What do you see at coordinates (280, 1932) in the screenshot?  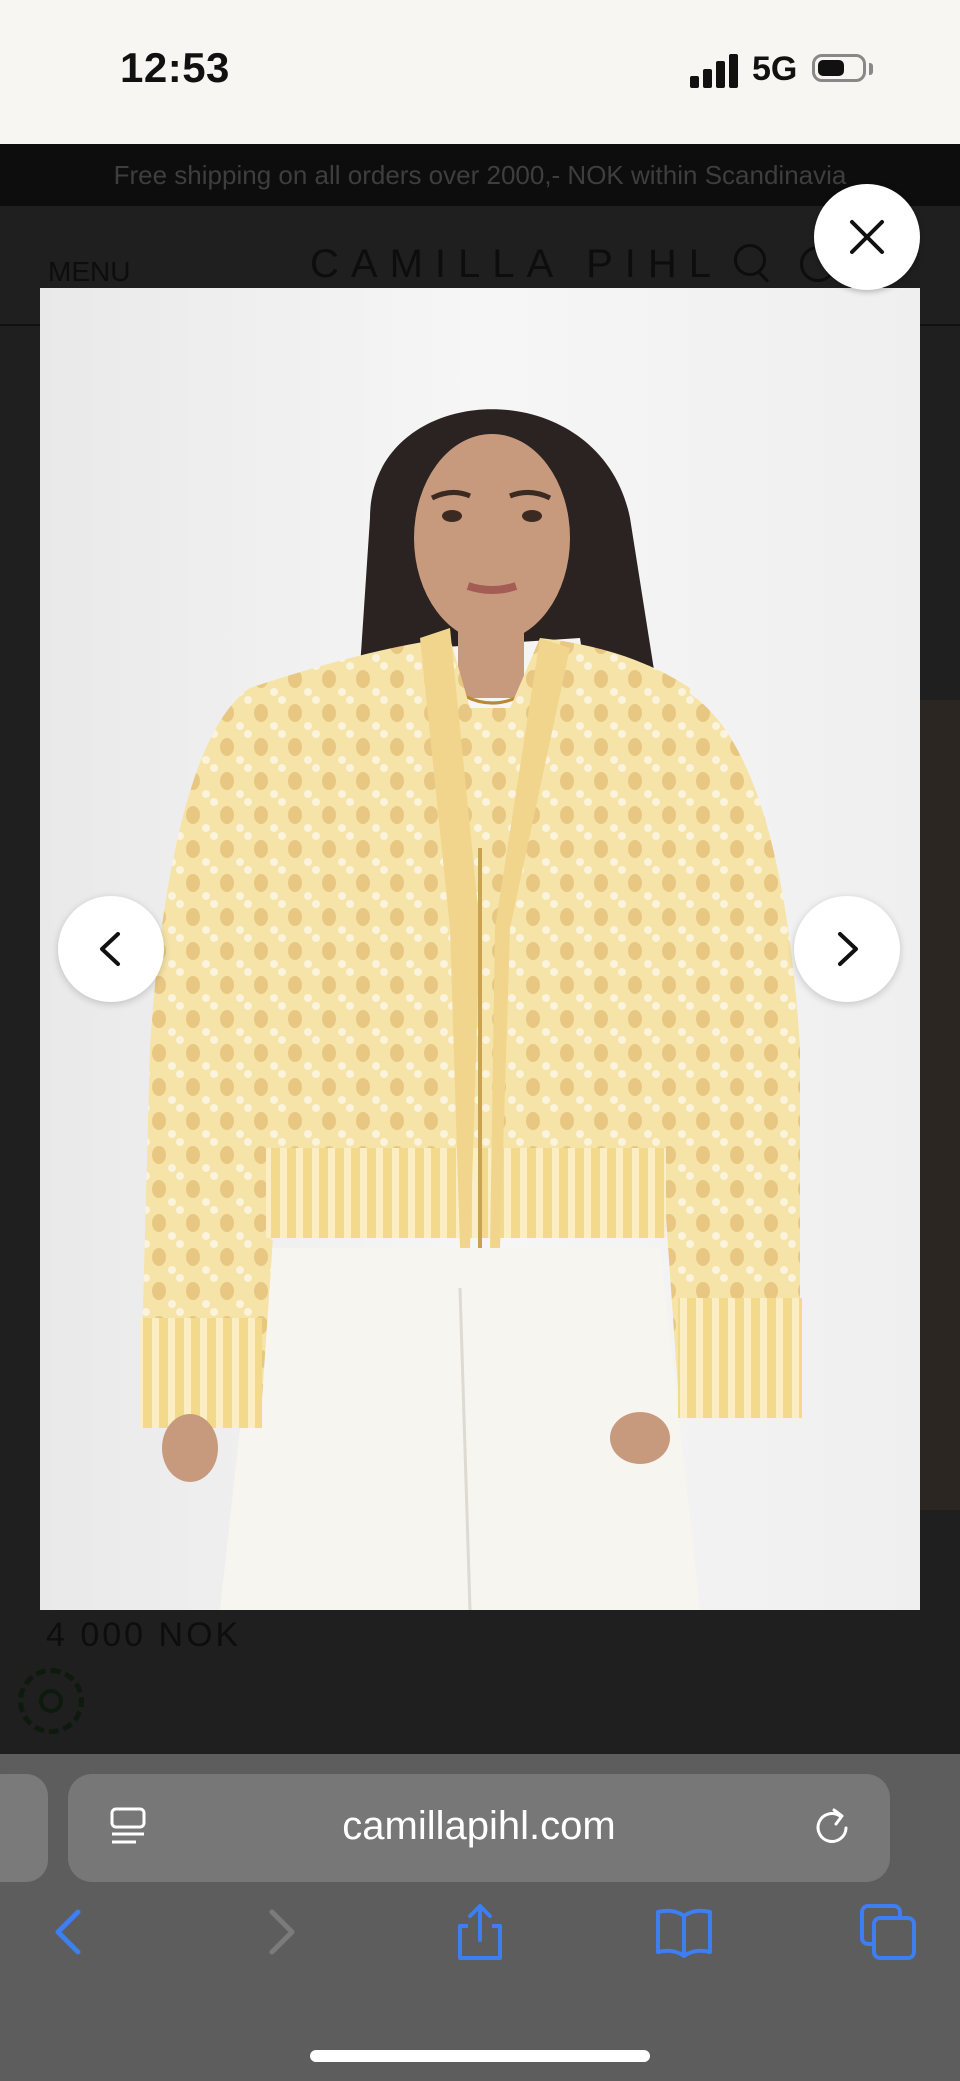 I see `forward-icon` at bounding box center [280, 1932].